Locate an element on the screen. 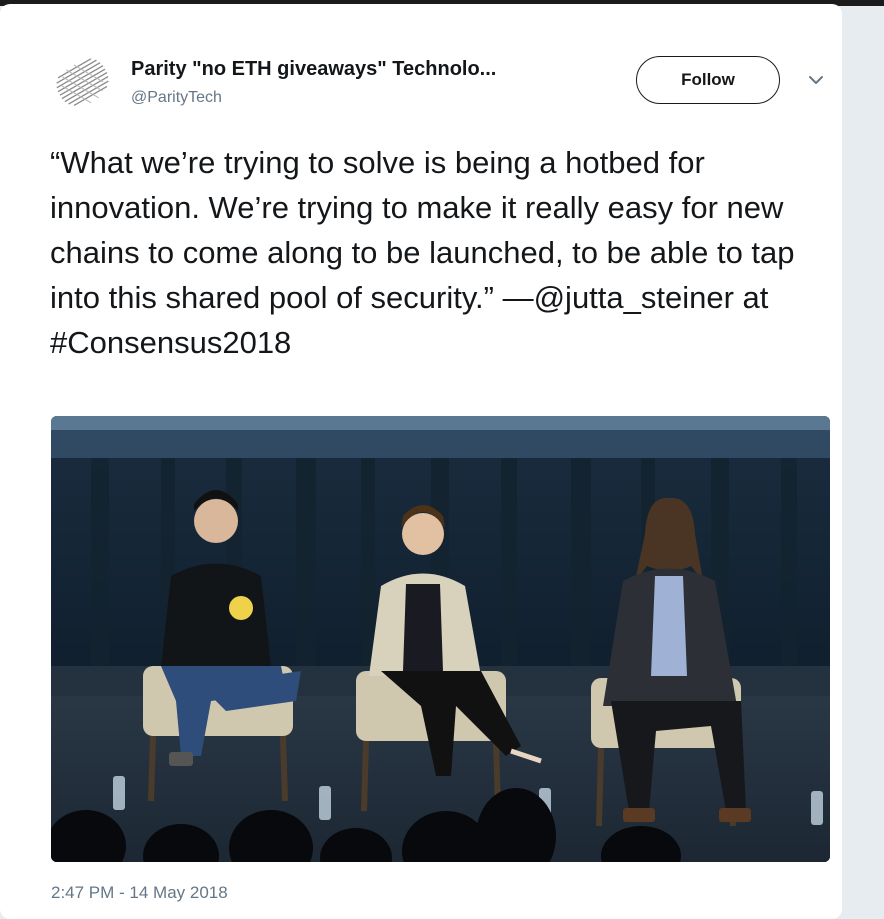 The height and width of the screenshot is (919, 884). parity-logo-icon is located at coordinates (83, 83).